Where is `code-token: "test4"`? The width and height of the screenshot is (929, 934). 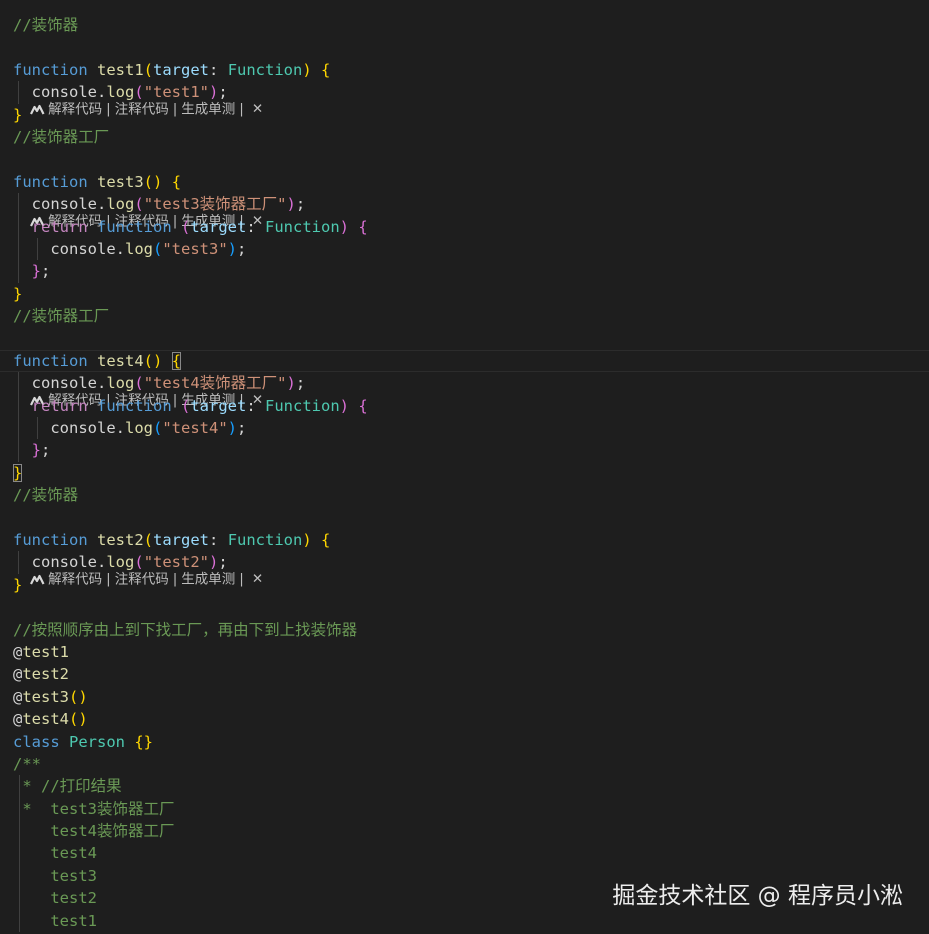 code-token: "test4" is located at coordinates (195, 428).